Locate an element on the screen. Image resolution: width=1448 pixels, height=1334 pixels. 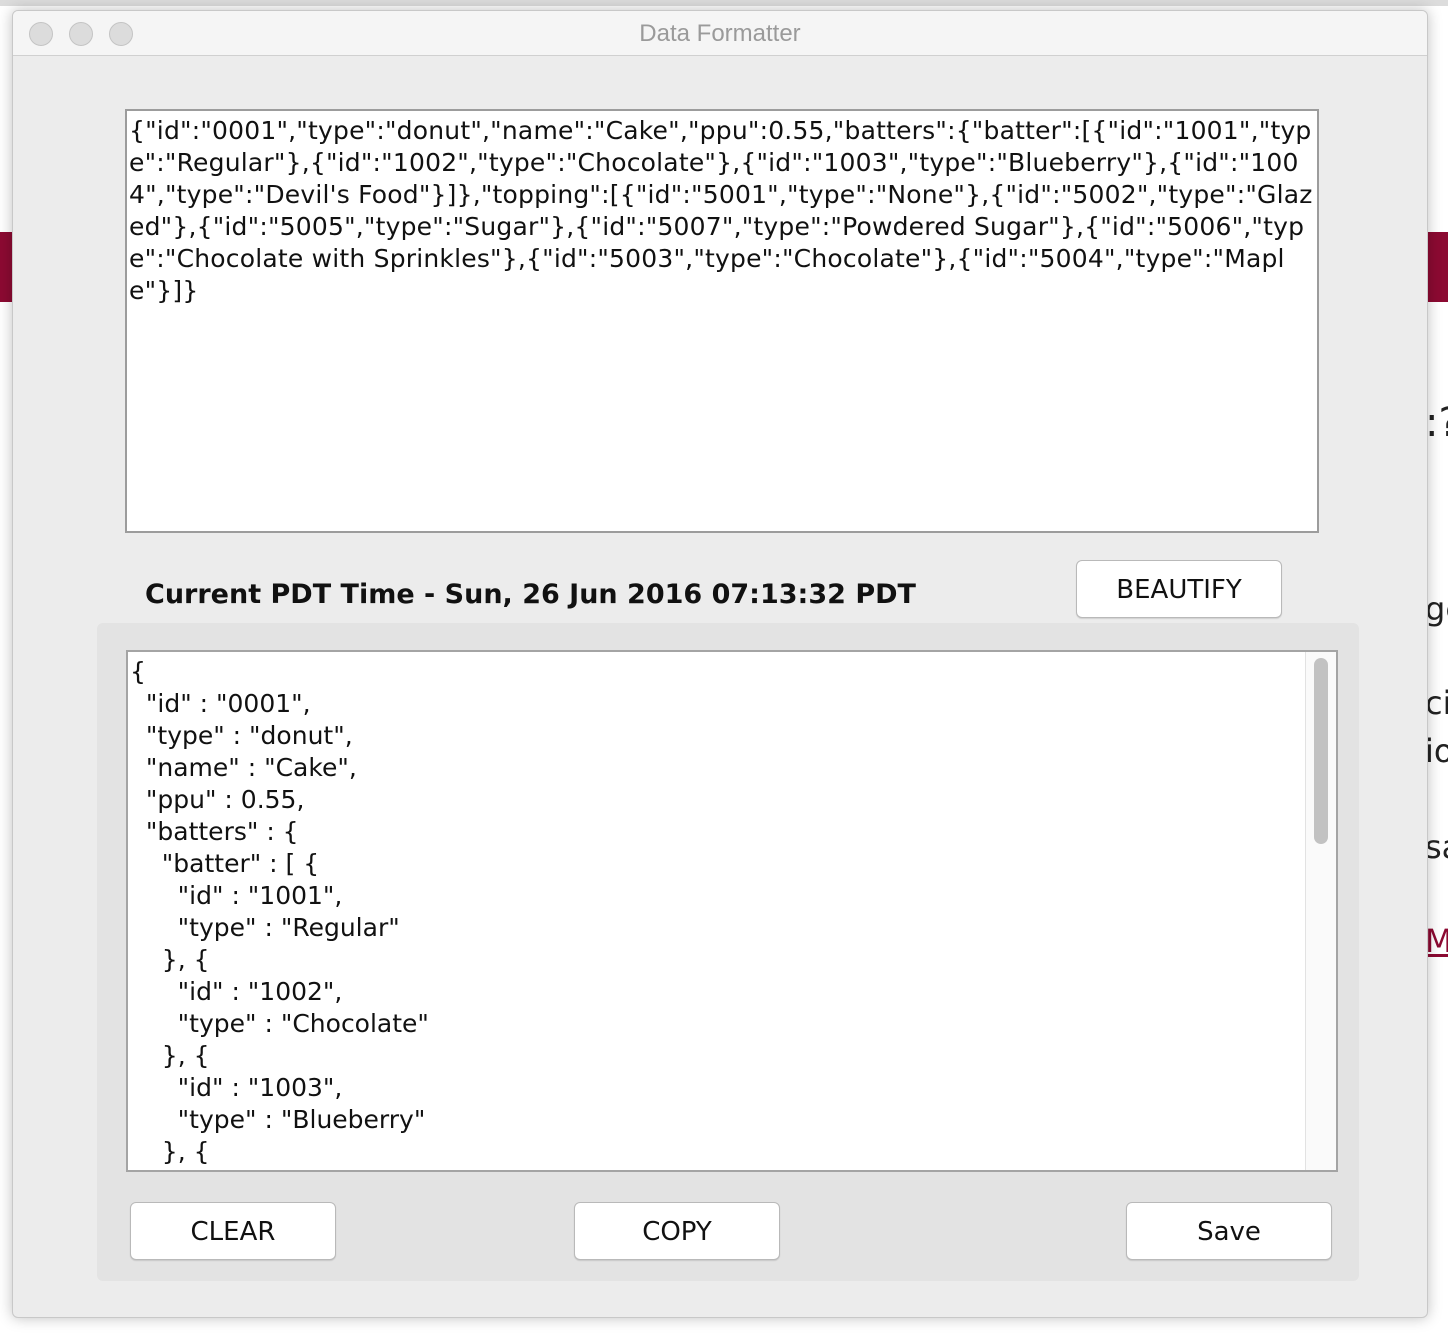
window-title: Data Formatter is located at coordinates (720, 33).